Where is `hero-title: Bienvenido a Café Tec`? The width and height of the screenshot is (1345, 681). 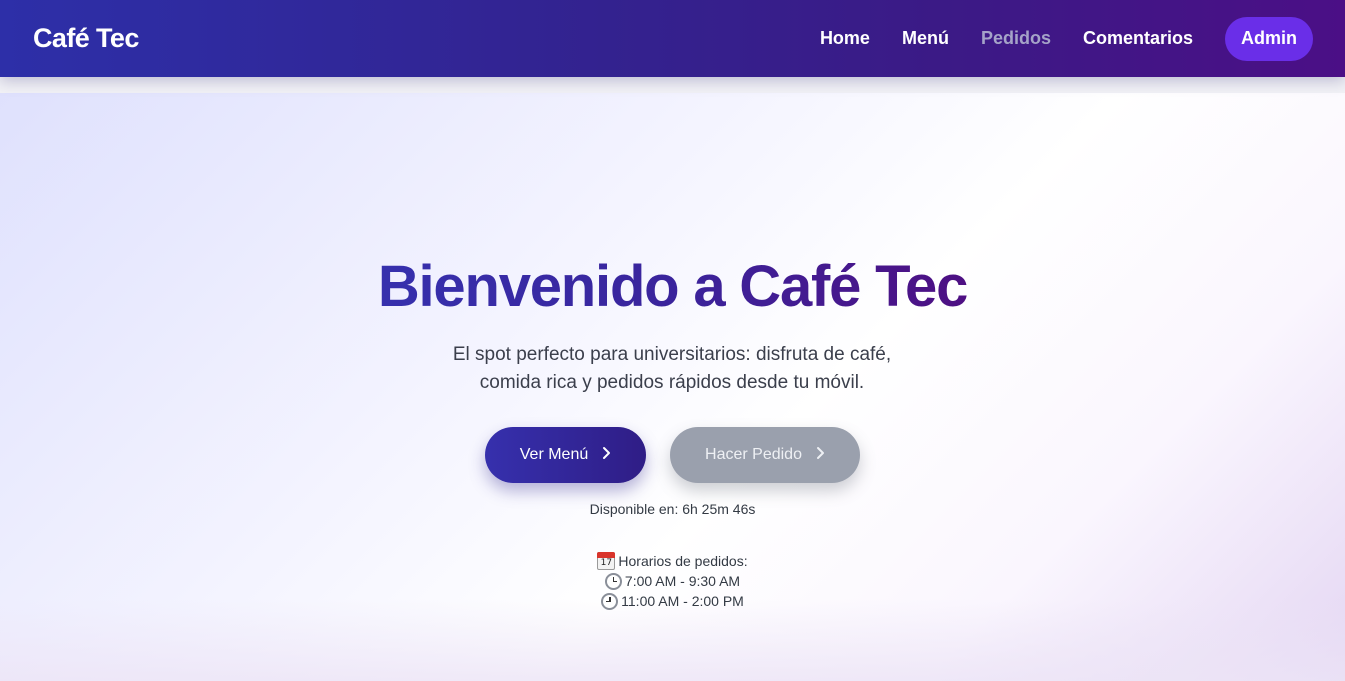 hero-title: Bienvenido a Café Tec is located at coordinates (672, 287).